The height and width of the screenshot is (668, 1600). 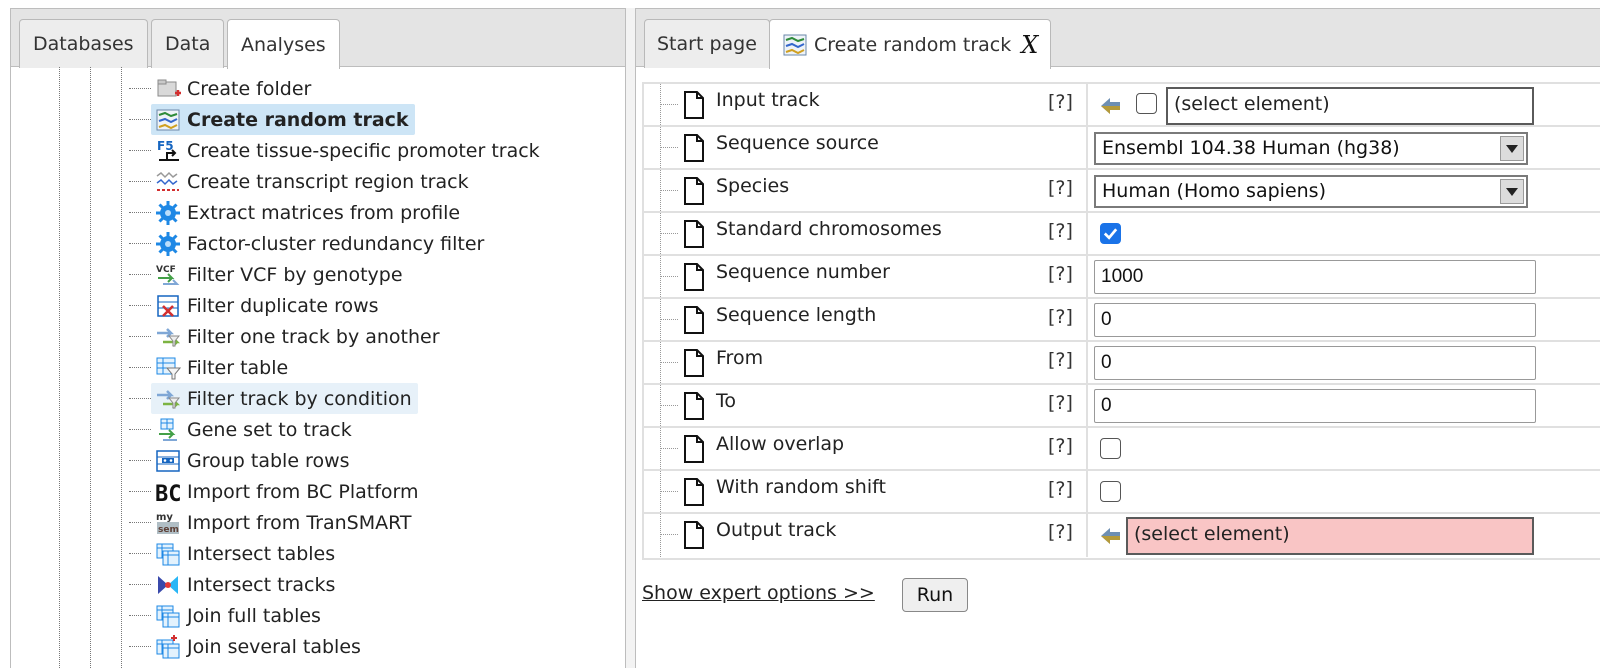 What do you see at coordinates (753, 186) in the screenshot?
I see `param-name: Species` at bounding box center [753, 186].